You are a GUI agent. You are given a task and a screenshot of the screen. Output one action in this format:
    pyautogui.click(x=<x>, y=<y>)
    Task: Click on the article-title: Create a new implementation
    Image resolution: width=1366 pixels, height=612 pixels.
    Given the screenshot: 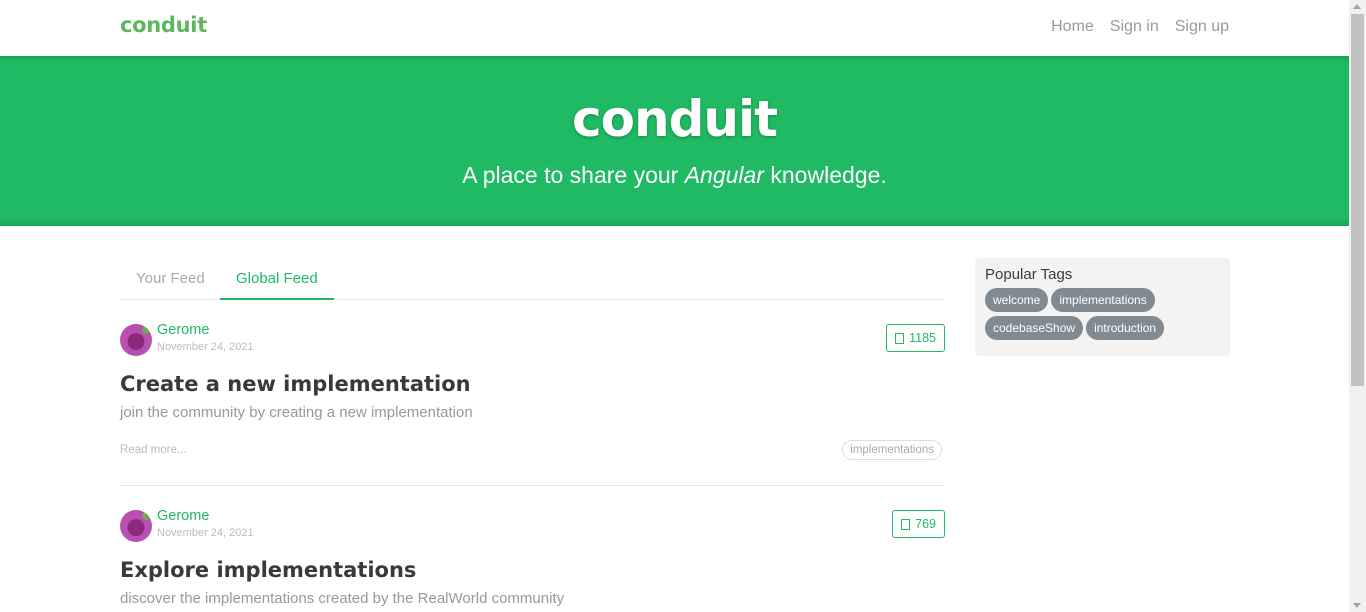 What is the action you would take?
    pyautogui.click(x=295, y=384)
    